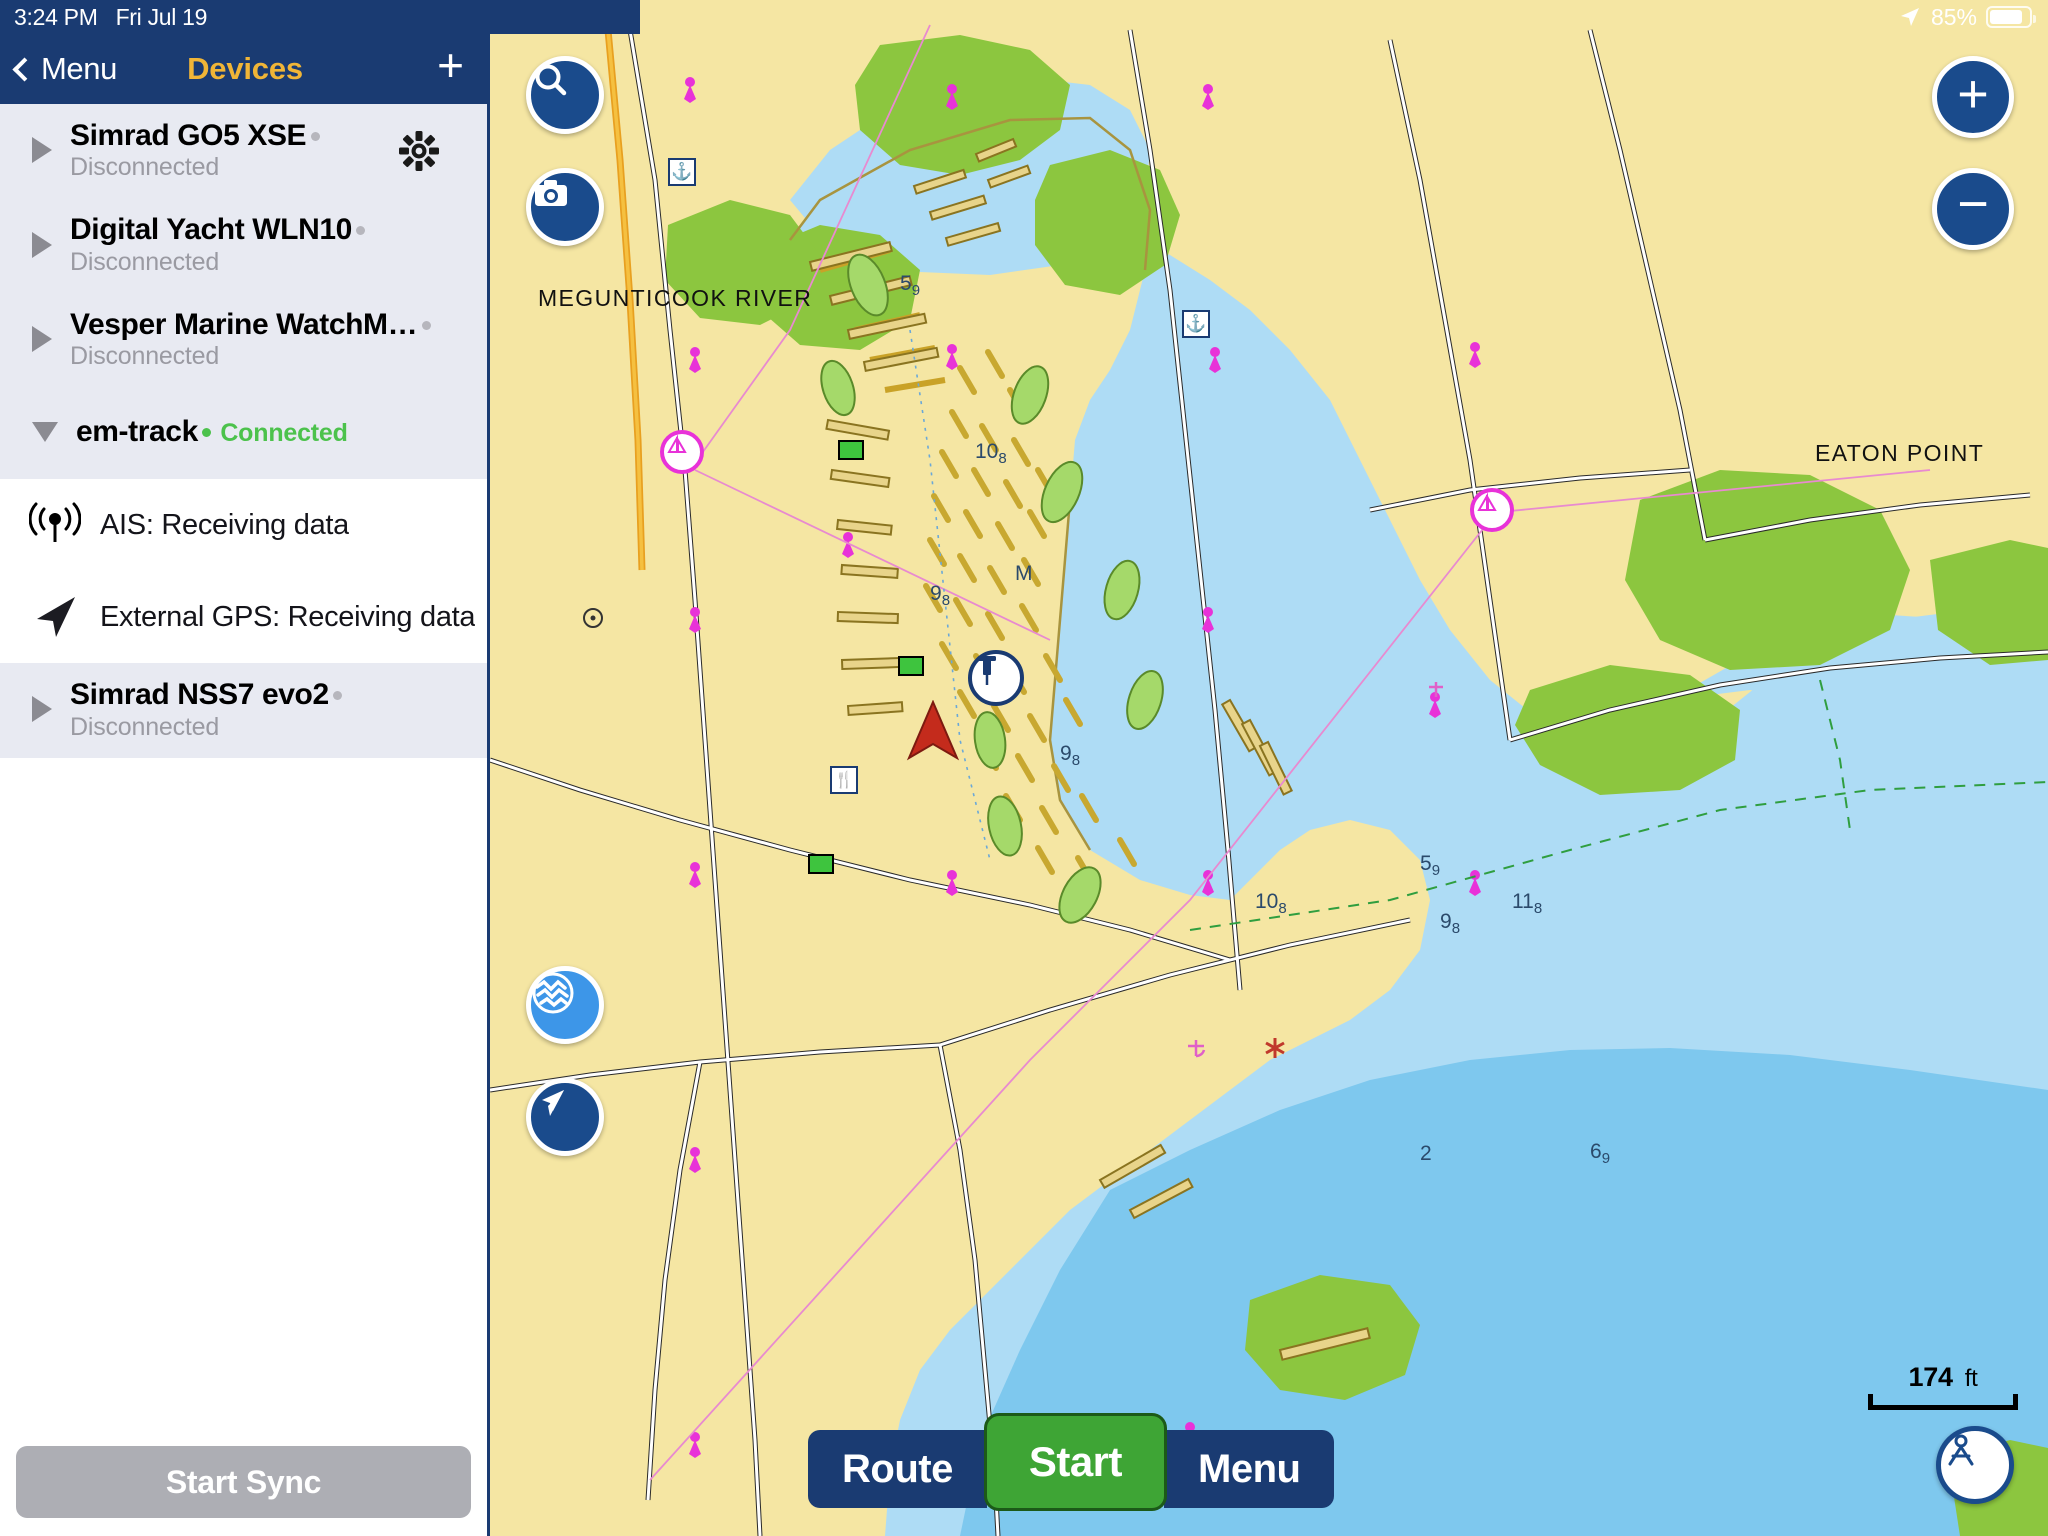 This screenshot has width=2048, height=1536. I want to click on device-name: Digital Yacht WLN10, so click(211, 230).